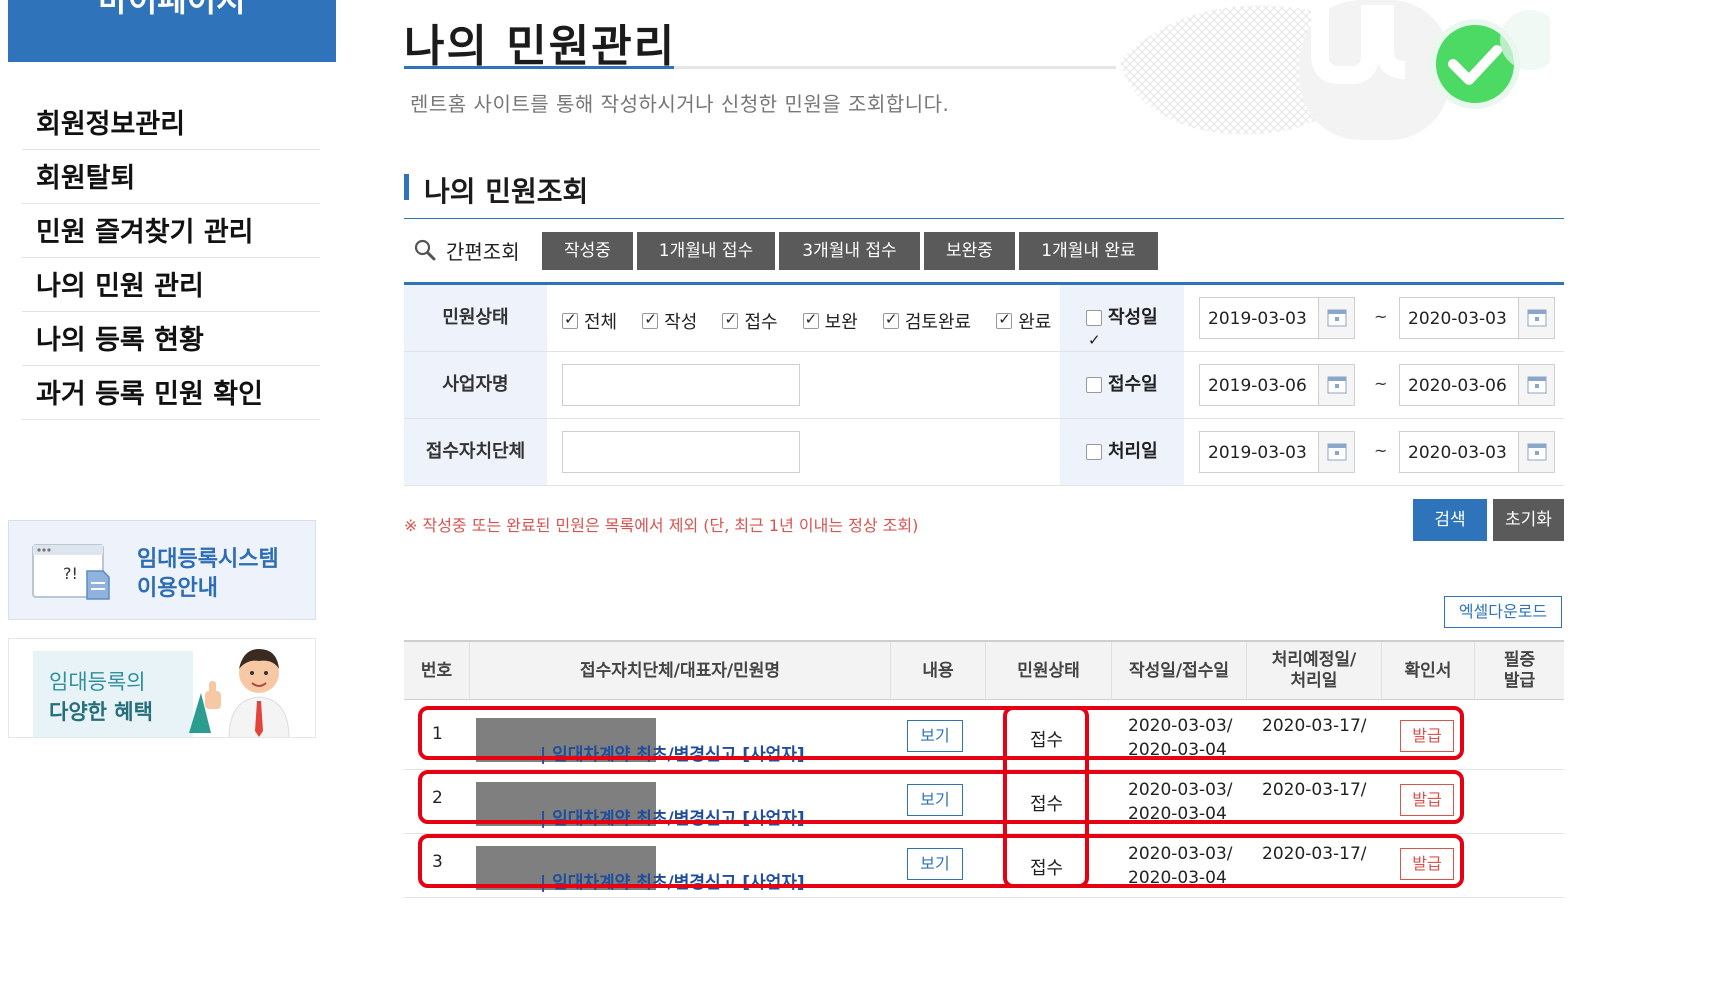 The width and height of the screenshot is (1719, 987). What do you see at coordinates (681, 322) in the screenshot?
I see `status-checkbox-draft-label: 작성` at bounding box center [681, 322].